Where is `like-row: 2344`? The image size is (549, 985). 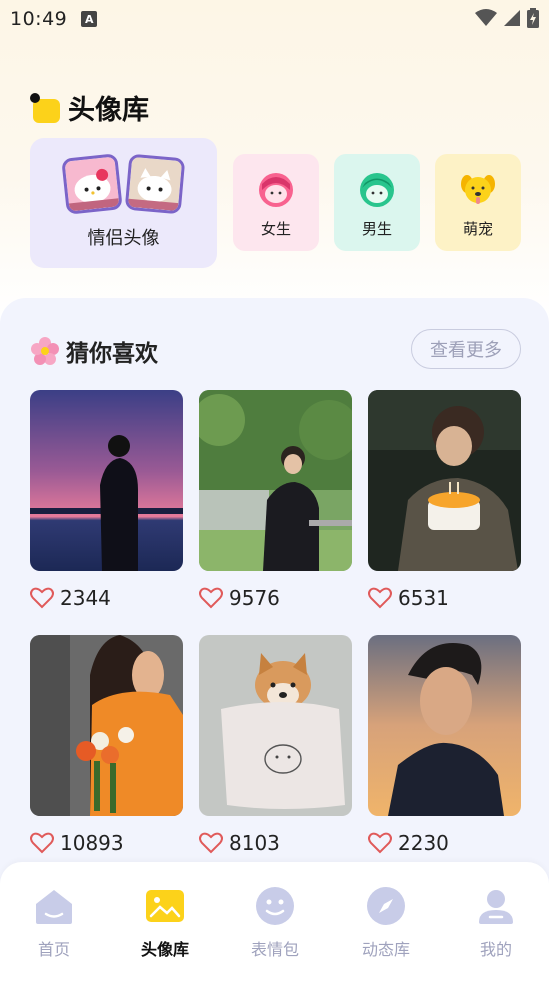 like-row: 2344 is located at coordinates (70, 598).